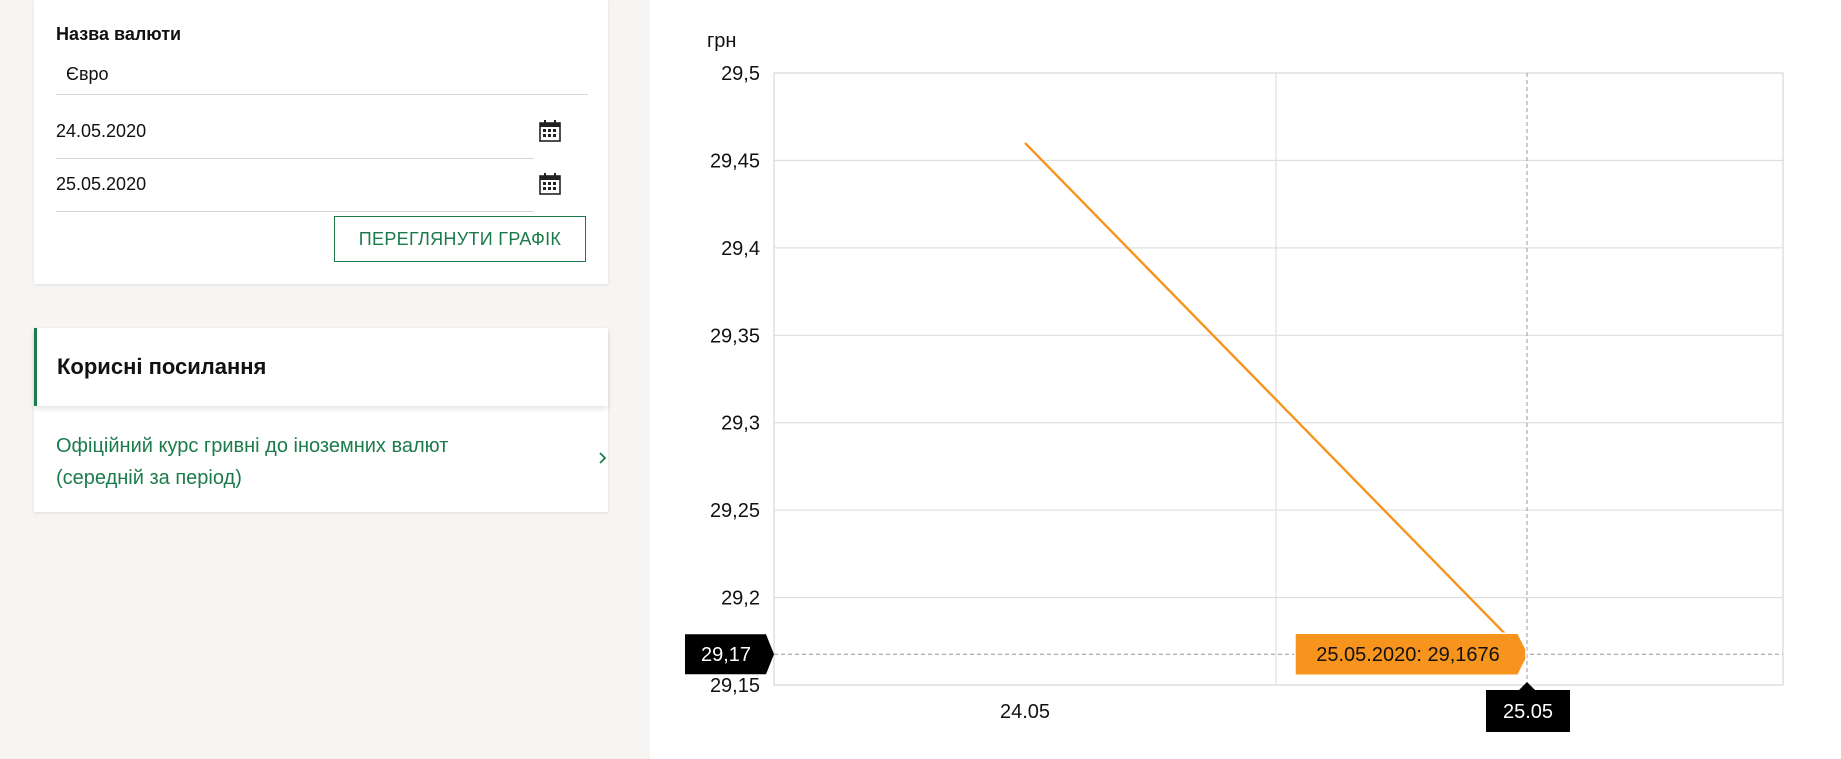 The width and height of the screenshot is (1841, 759). I want to click on useful-links-header: Корисні посилання, so click(321, 367).